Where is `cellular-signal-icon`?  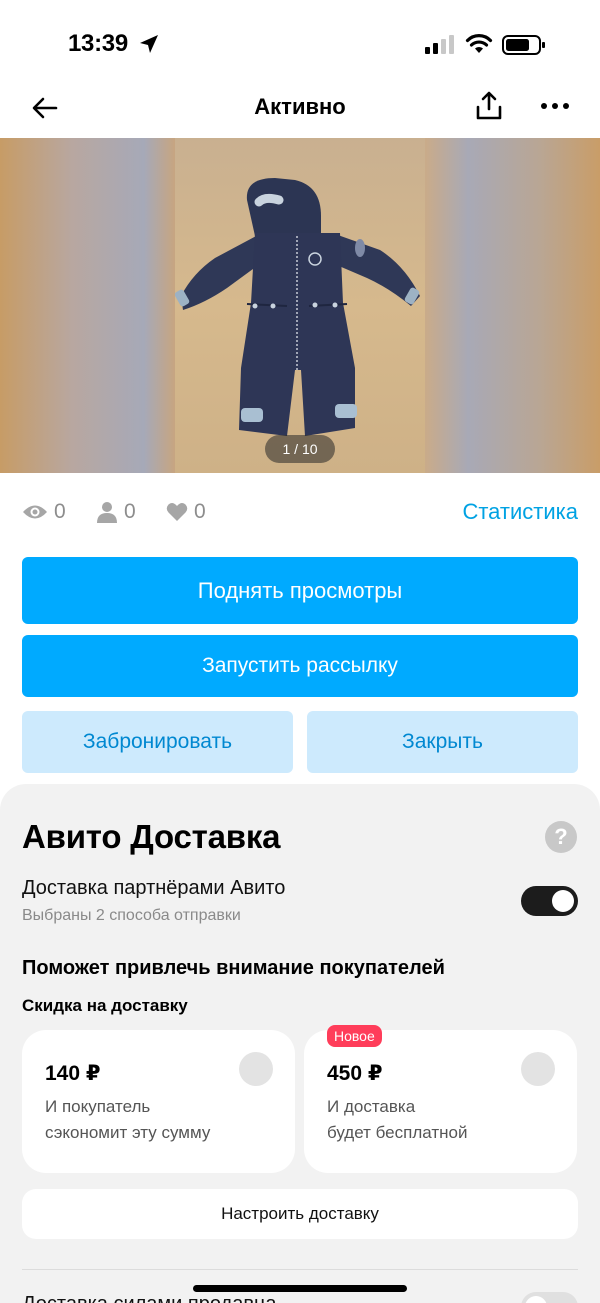
cellular-signal-icon is located at coordinates (439, 44).